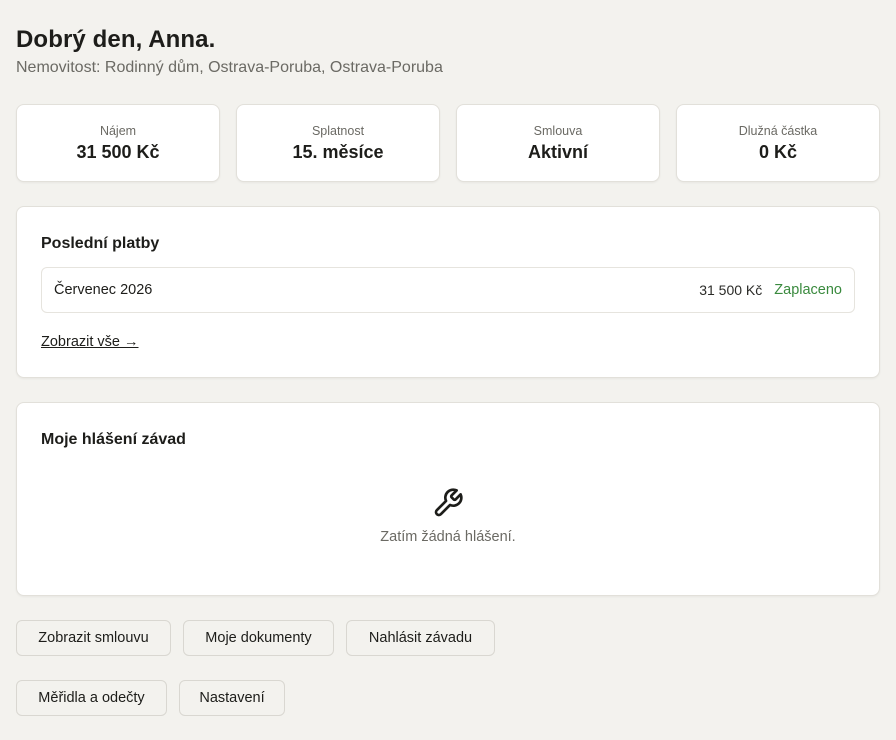 The height and width of the screenshot is (740, 896). Describe the element at coordinates (448, 537) in the screenshot. I see `empty-state-text: Zatím žádná hlášení.` at that location.